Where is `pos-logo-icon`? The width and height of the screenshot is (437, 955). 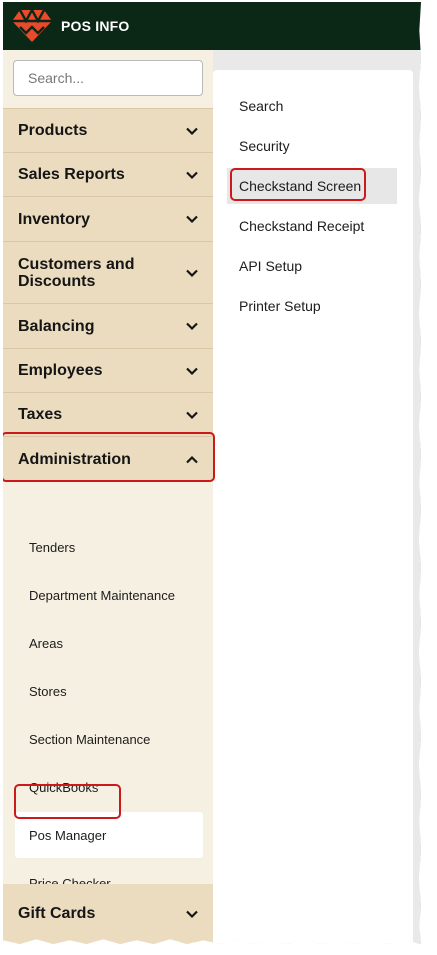 pos-logo-icon is located at coordinates (32, 26).